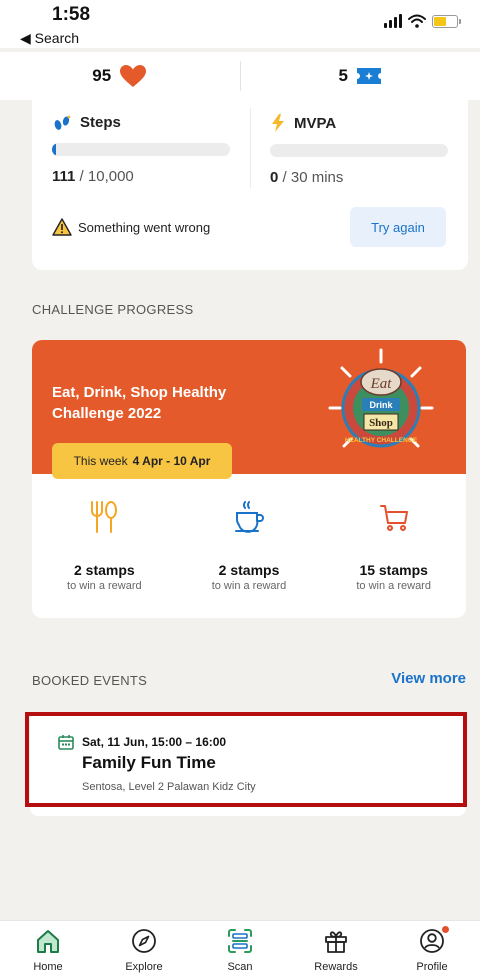 The width and height of the screenshot is (480, 976). Describe the element at coordinates (133, 76) in the screenshot. I see `heart-icon` at that location.